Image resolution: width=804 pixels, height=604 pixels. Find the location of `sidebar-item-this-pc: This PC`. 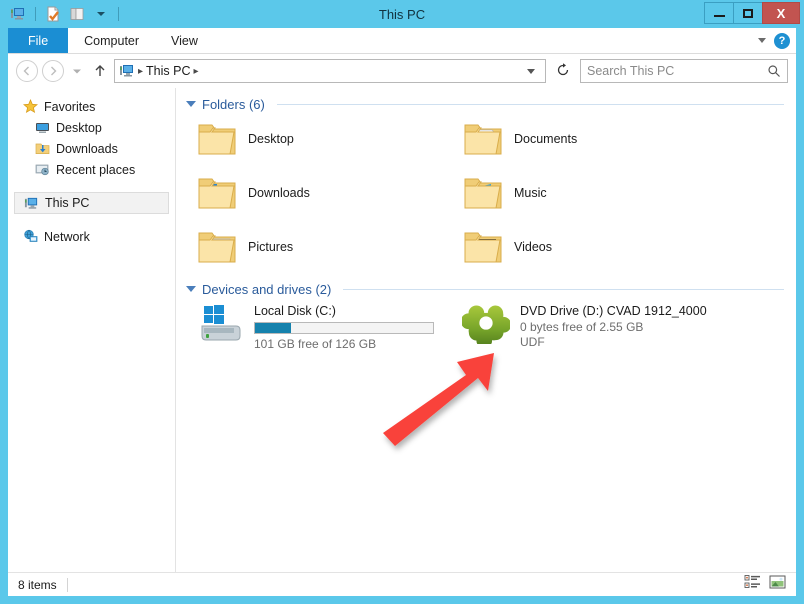

sidebar-item-this-pc: This PC is located at coordinates (91, 203).